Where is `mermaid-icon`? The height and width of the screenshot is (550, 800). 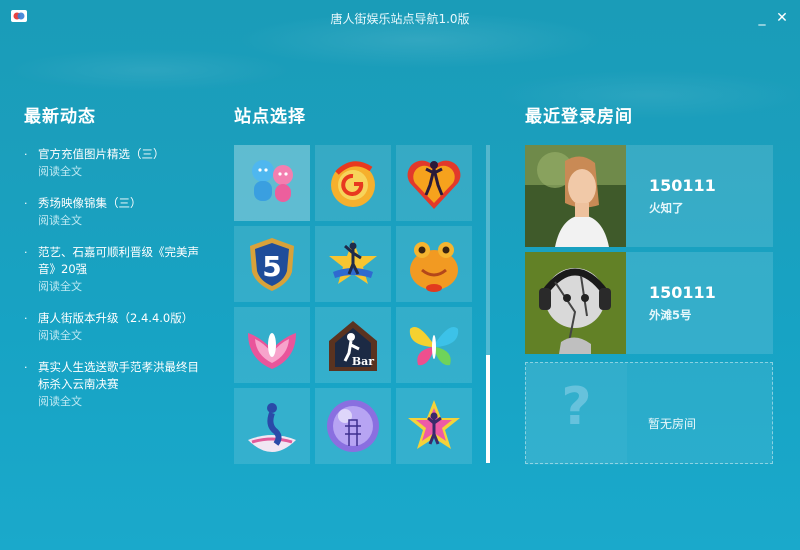 mermaid-icon is located at coordinates (272, 427).